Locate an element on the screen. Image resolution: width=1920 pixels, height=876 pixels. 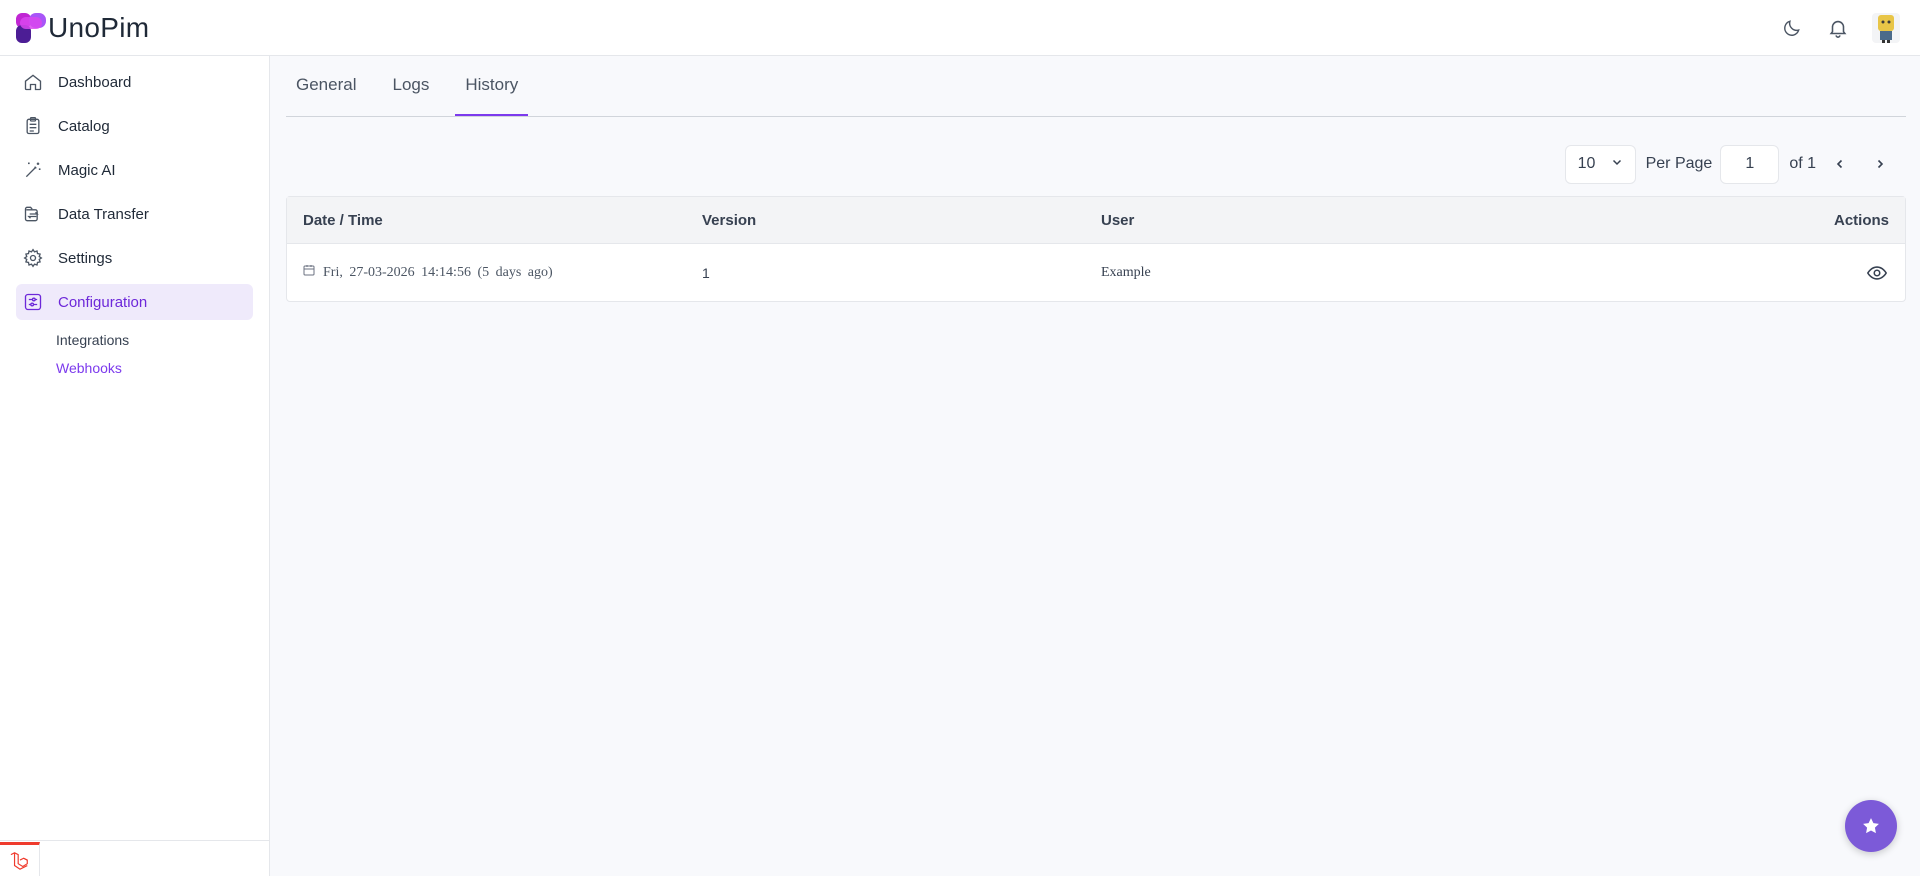
eye-icon is located at coordinates (1877, 272).